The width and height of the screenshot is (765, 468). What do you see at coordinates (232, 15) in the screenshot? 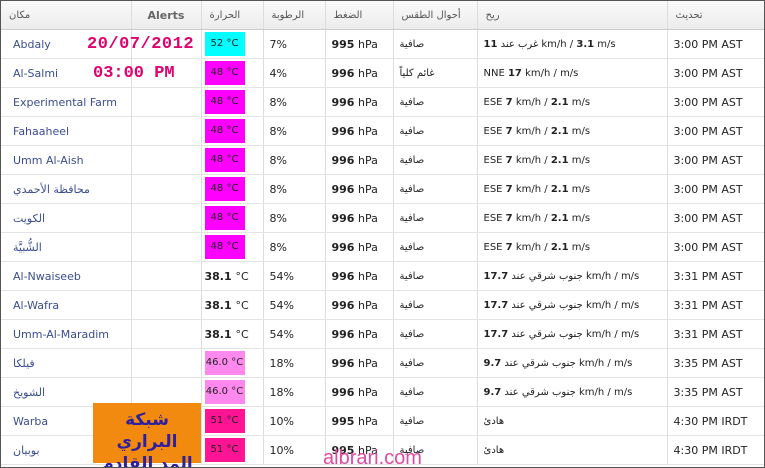
I see `col-header-temp: الحرارة` at bounding box center [232, 15].